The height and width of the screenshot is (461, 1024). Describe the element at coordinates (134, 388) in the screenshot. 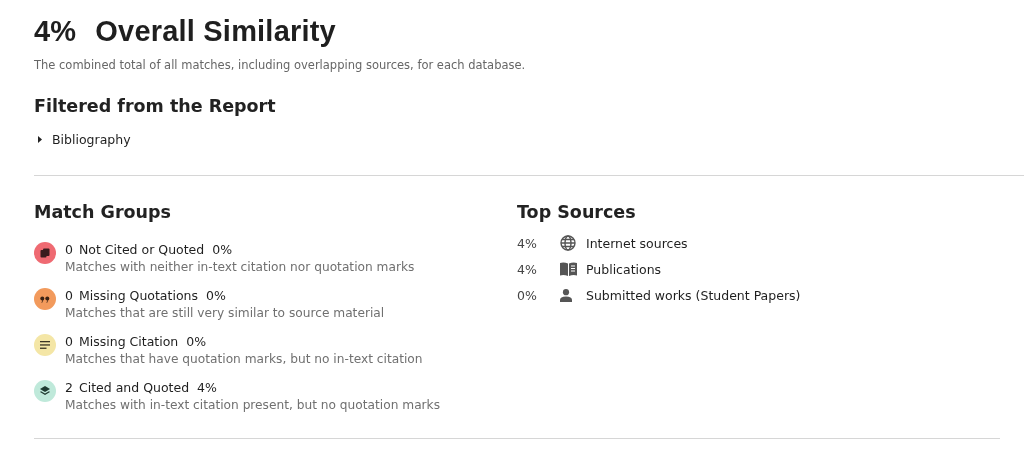

I see `match-group-label: Cited and Quoted` at that location.